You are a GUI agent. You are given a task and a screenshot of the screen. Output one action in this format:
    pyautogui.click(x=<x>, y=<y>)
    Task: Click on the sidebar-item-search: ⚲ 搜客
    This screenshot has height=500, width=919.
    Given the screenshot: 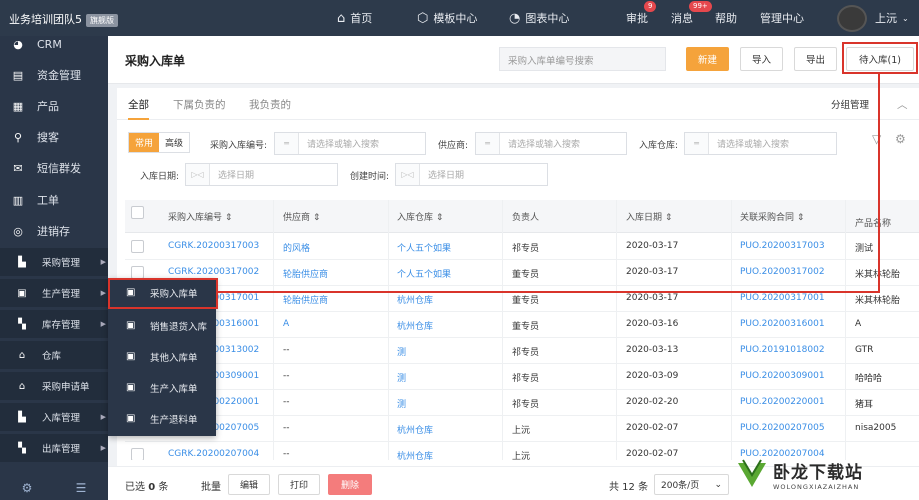 What is the action you would take?
    pyautogui.click(x=54, y=137)
    